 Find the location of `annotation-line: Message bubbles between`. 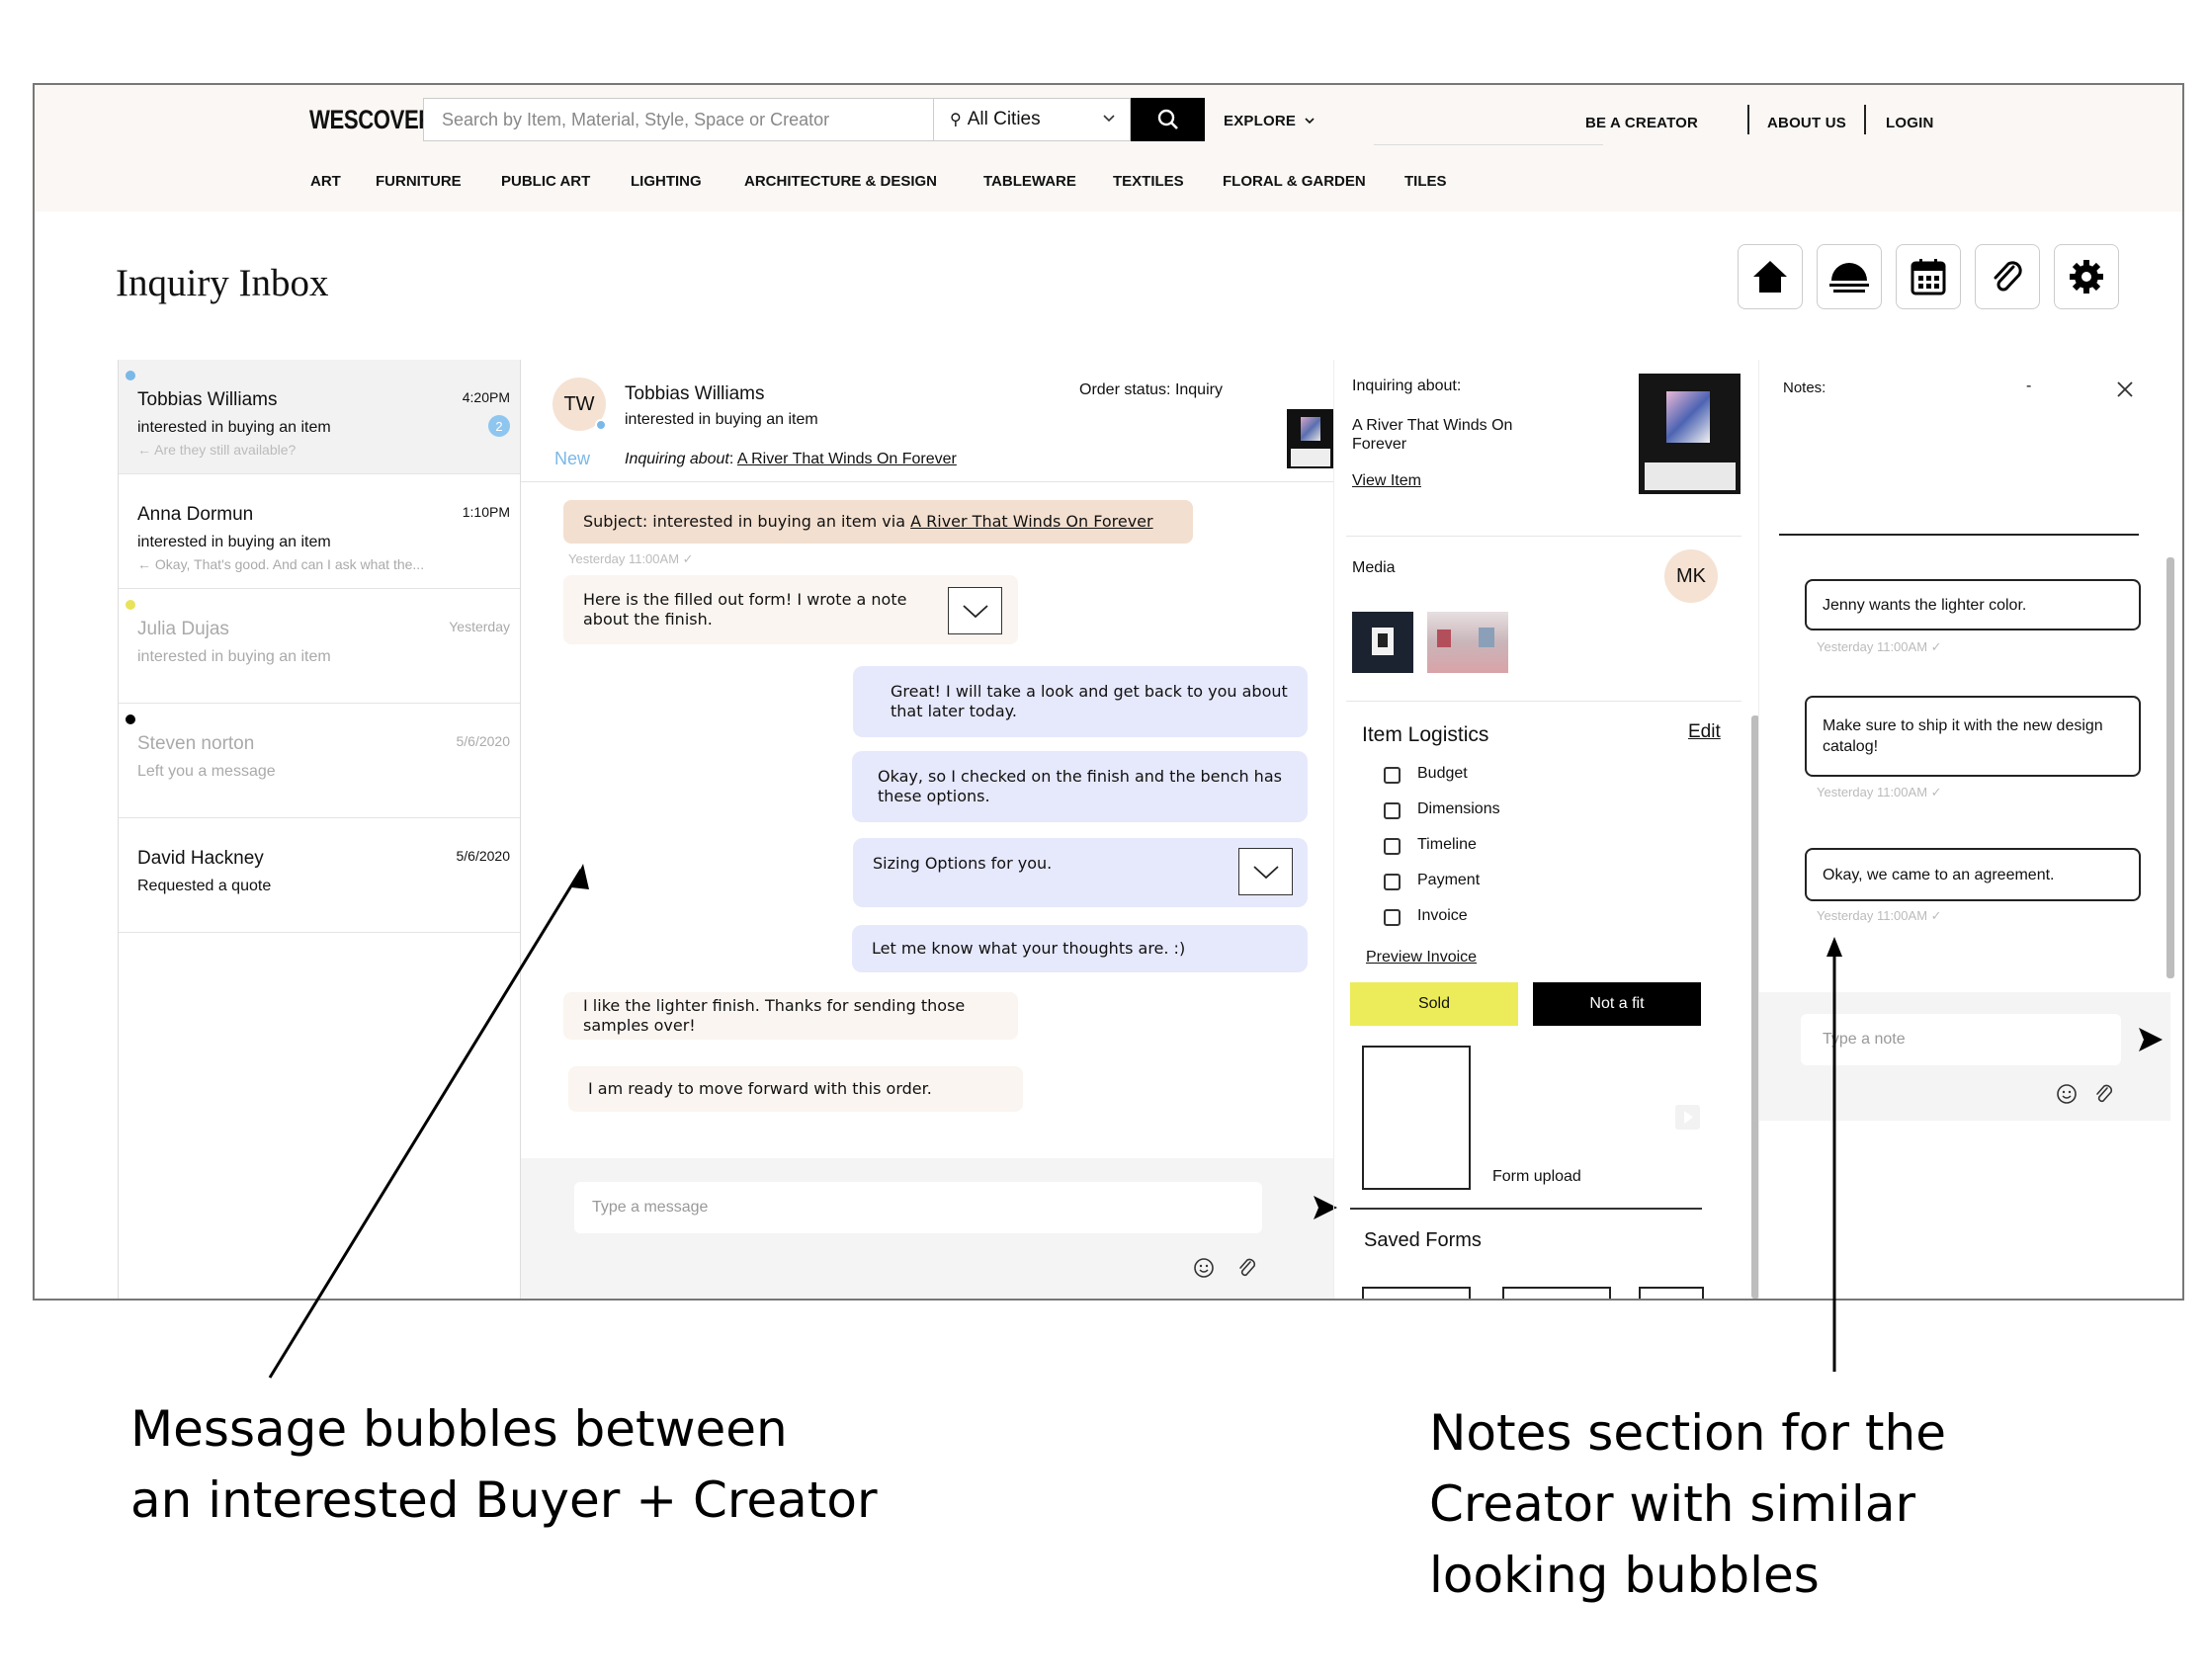

annotation-line: Message bubbles between is located at coordinates (459, 1429).